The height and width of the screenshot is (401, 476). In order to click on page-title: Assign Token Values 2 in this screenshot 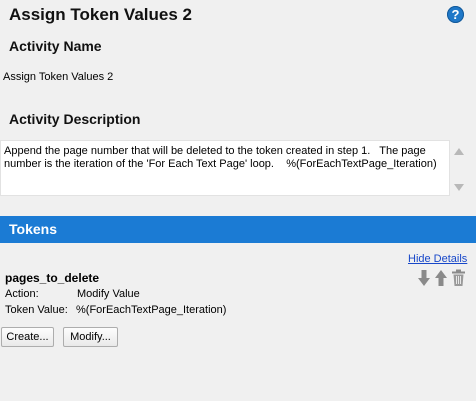, I will do `click(100, 14)`.